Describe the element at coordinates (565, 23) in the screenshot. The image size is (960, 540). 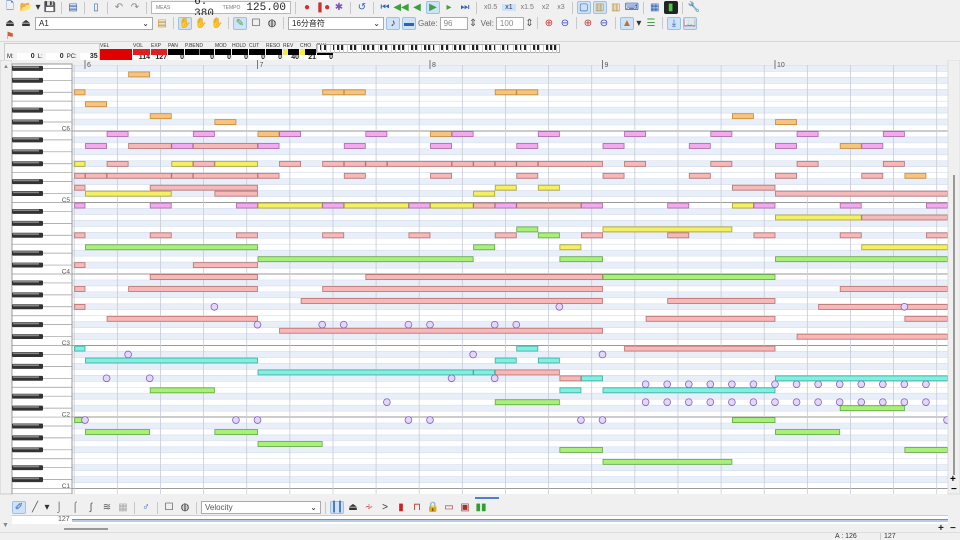
I see `zoom-out-vertical-icon: ⊖` at that location.